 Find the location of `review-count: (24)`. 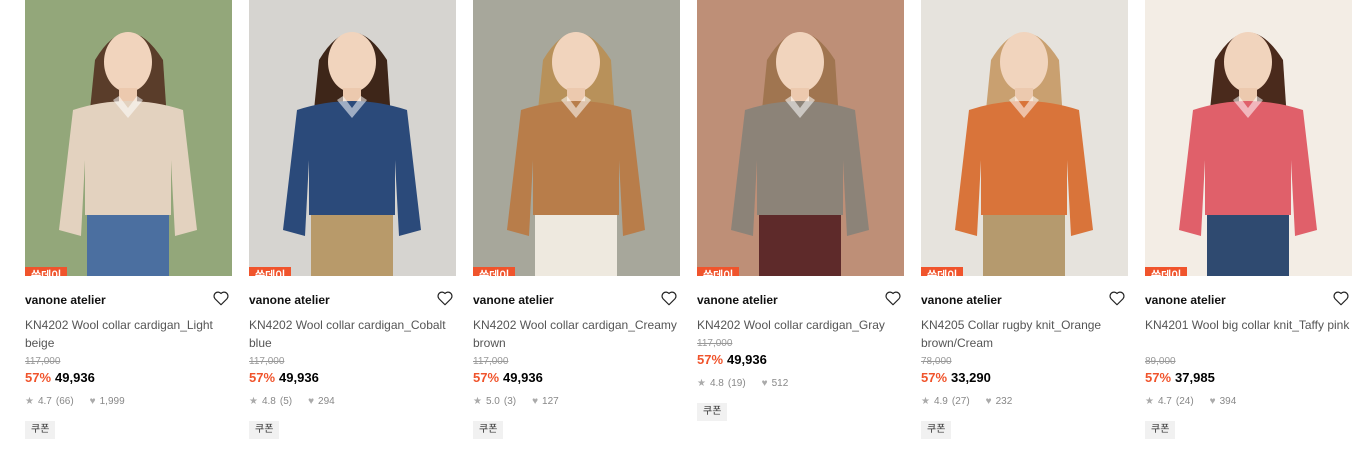

review-count: (24) is located at coordinates (1184, 401).